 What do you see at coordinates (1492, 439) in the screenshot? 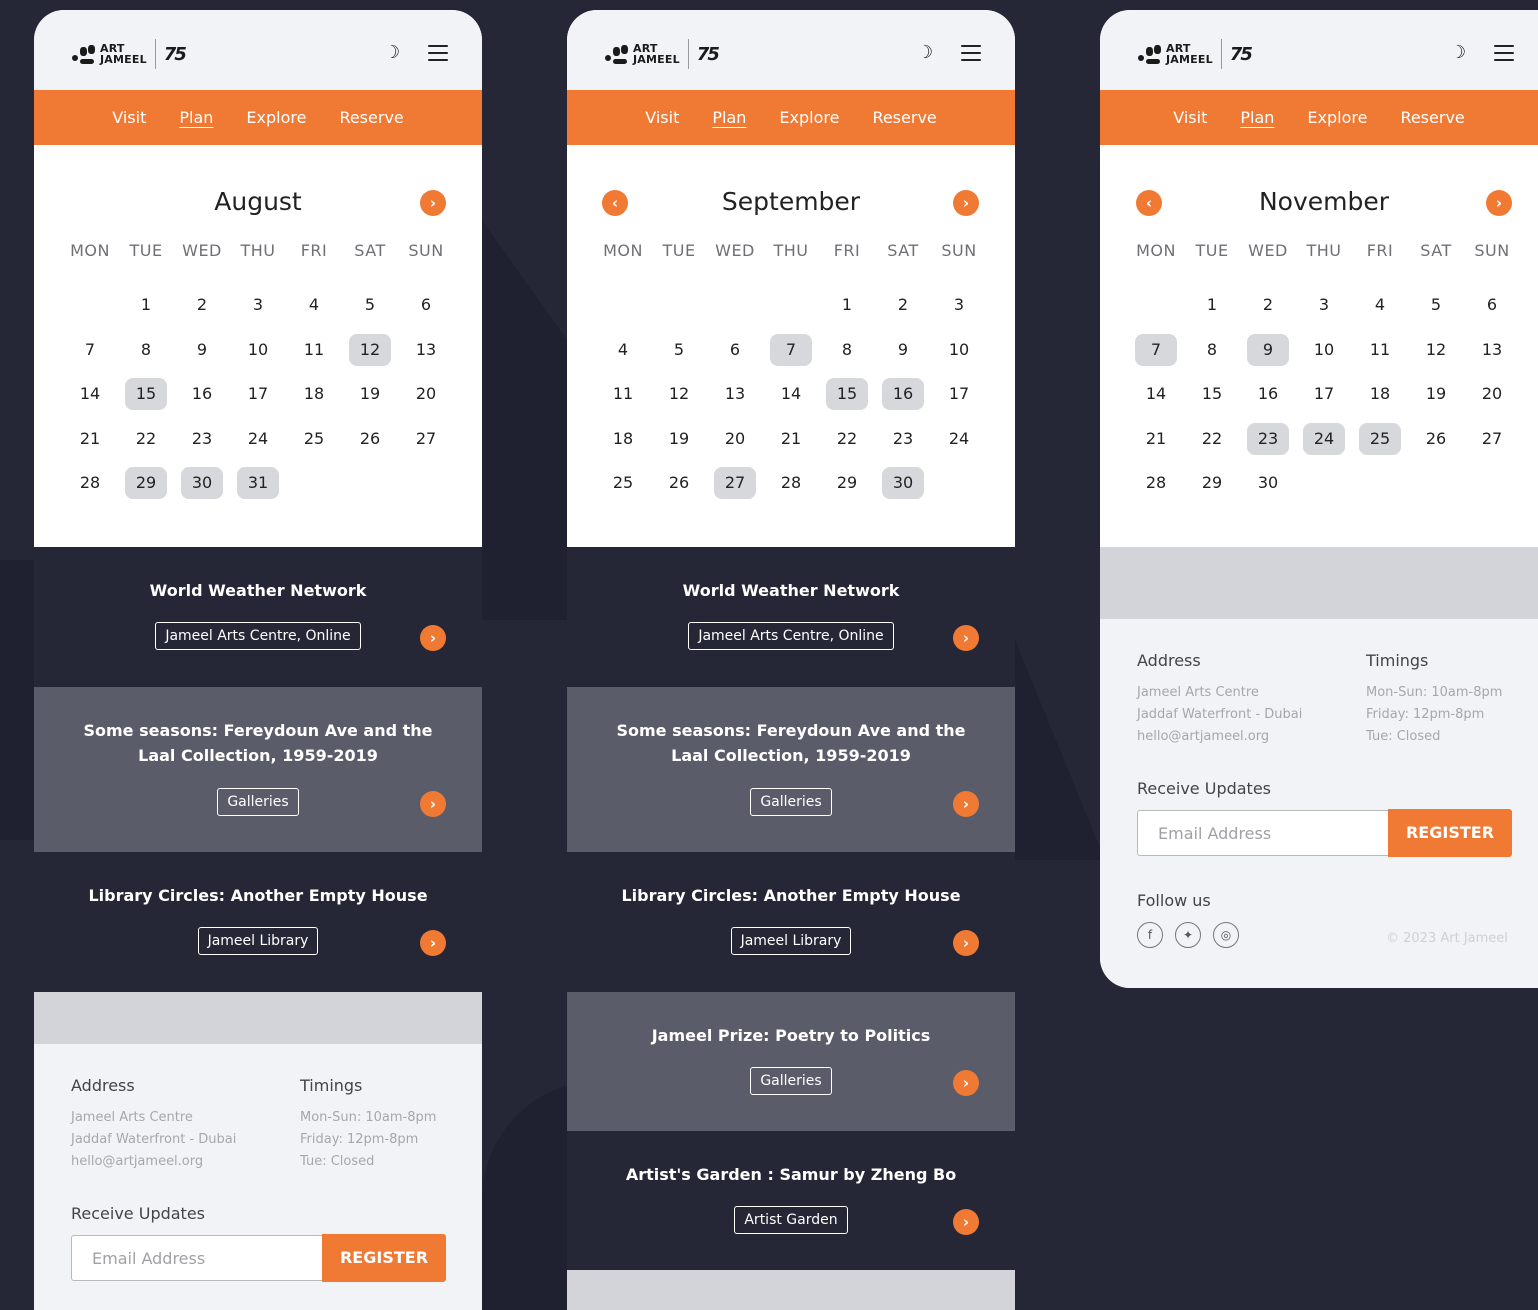
I see `calendar-day: 27` at bounding box center [1492, 439].